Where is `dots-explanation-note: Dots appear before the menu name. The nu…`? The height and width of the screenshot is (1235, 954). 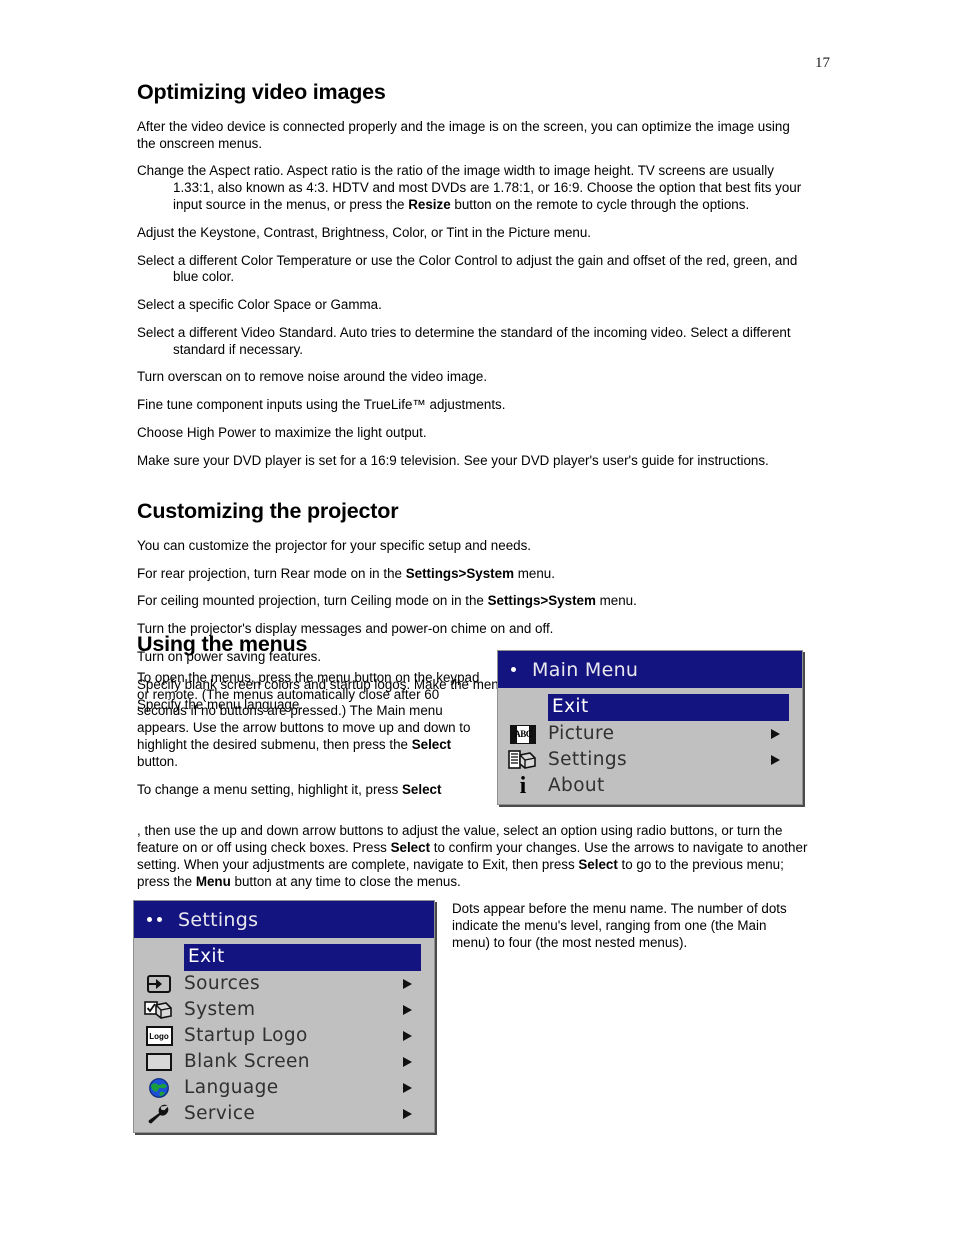
dots-explanation-note: Dots appear before the menu name. The nu… is located at coordinates (619, 925).